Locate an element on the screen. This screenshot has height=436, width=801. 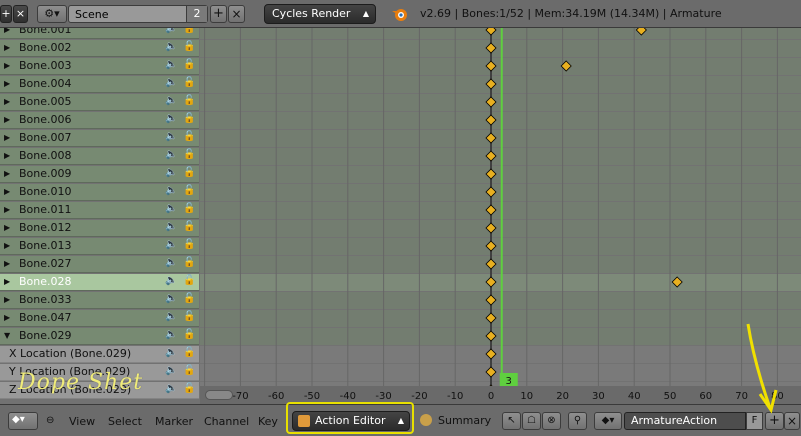
only-errors-button: ⊗ is located at coordinates (551, 421).